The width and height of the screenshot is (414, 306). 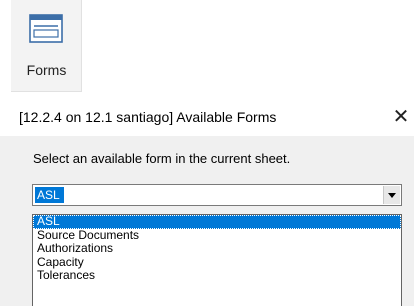 What do you see at coordinates (49, 195) in the screenshot?
I see `combobox-selected-value: ASL` at bounding box center [49, 195].